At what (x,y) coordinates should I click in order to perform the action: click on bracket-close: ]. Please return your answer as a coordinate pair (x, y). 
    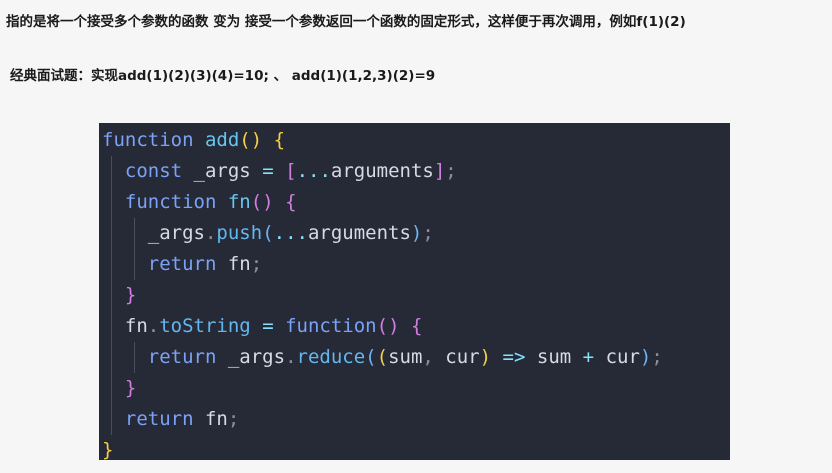
    Looking at the image, I should click on (439, 171).